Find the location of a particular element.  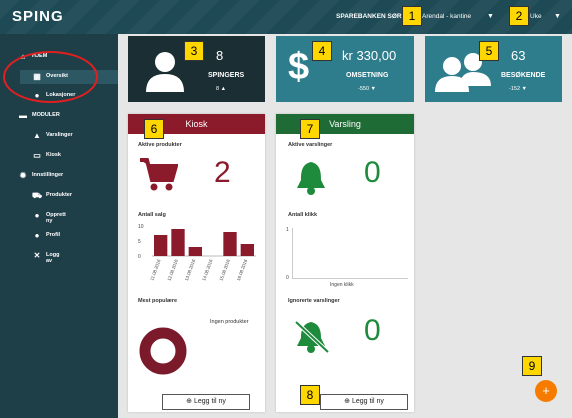

gear-icon: ✹ is located at coordinates (23, 175).